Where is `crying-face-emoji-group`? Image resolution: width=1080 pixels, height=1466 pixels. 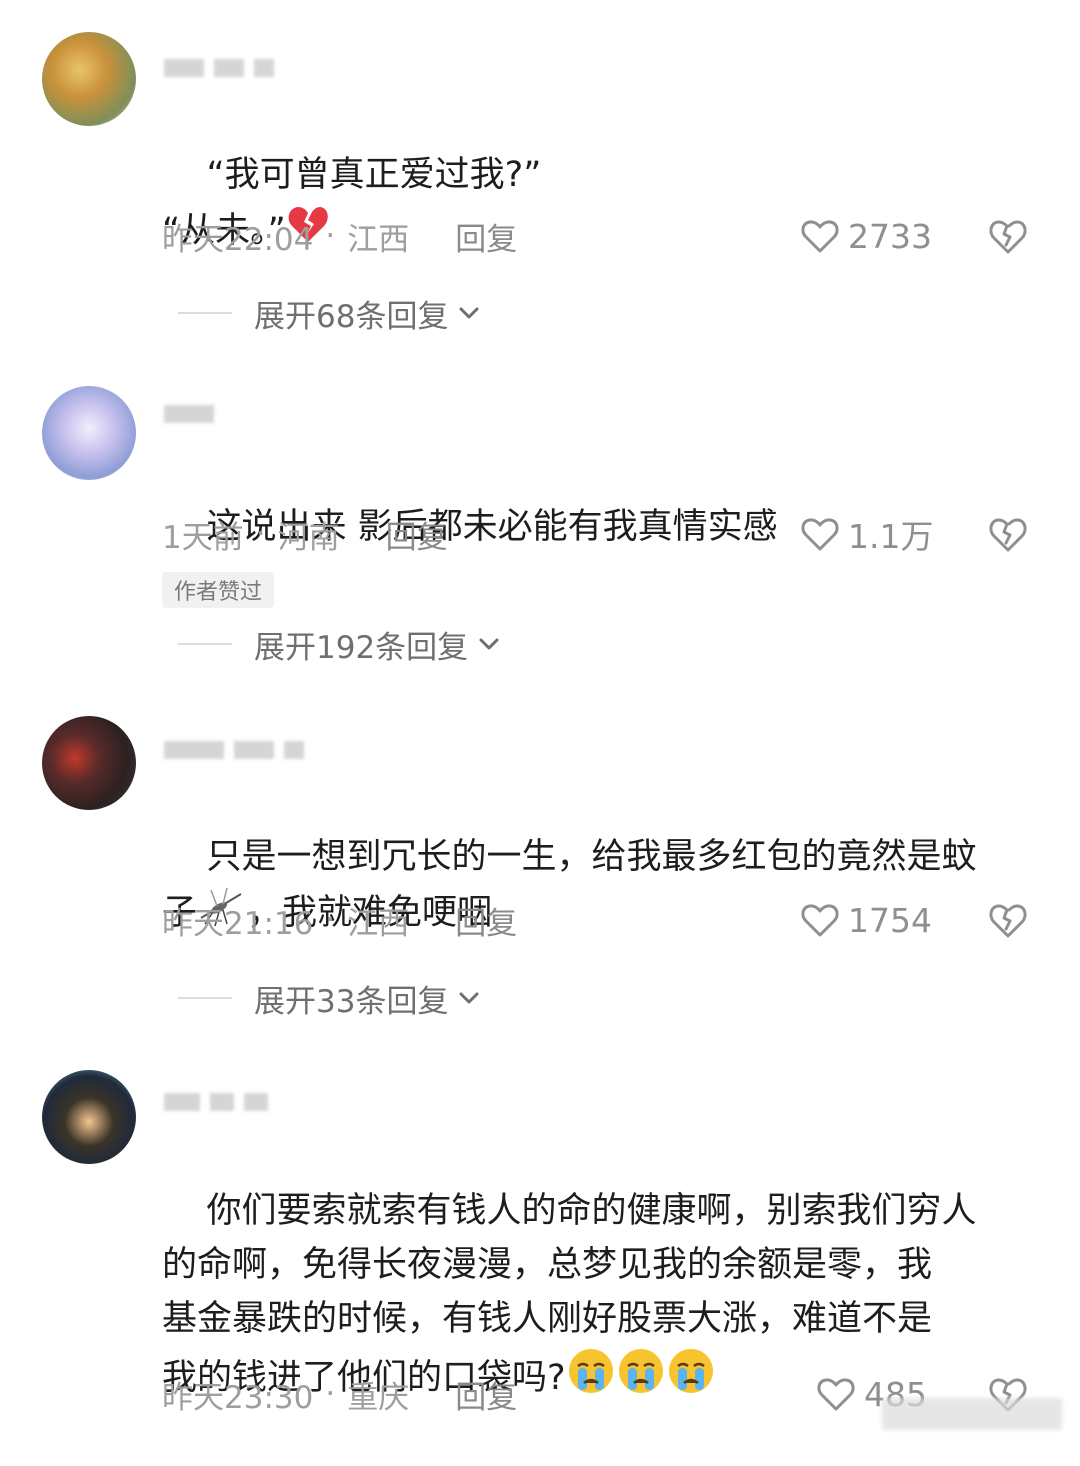
crying-face-emoji-group is located at coordinates (641, 1373).